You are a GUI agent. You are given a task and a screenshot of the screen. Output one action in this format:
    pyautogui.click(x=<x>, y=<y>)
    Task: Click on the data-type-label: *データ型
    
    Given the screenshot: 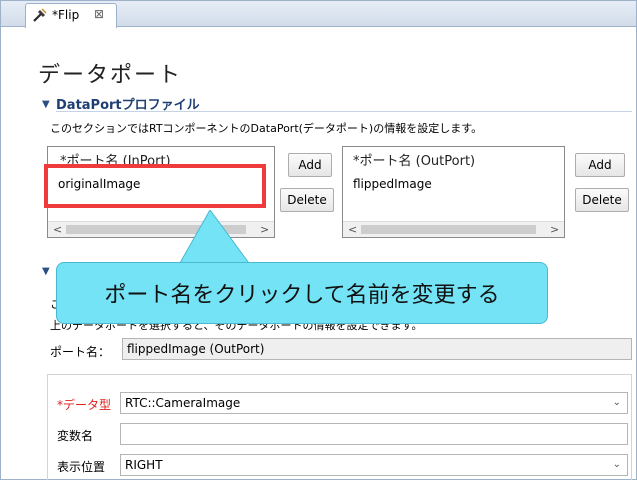 What is the action you would take?
    pyautogui.click(x=84, y=405)
    